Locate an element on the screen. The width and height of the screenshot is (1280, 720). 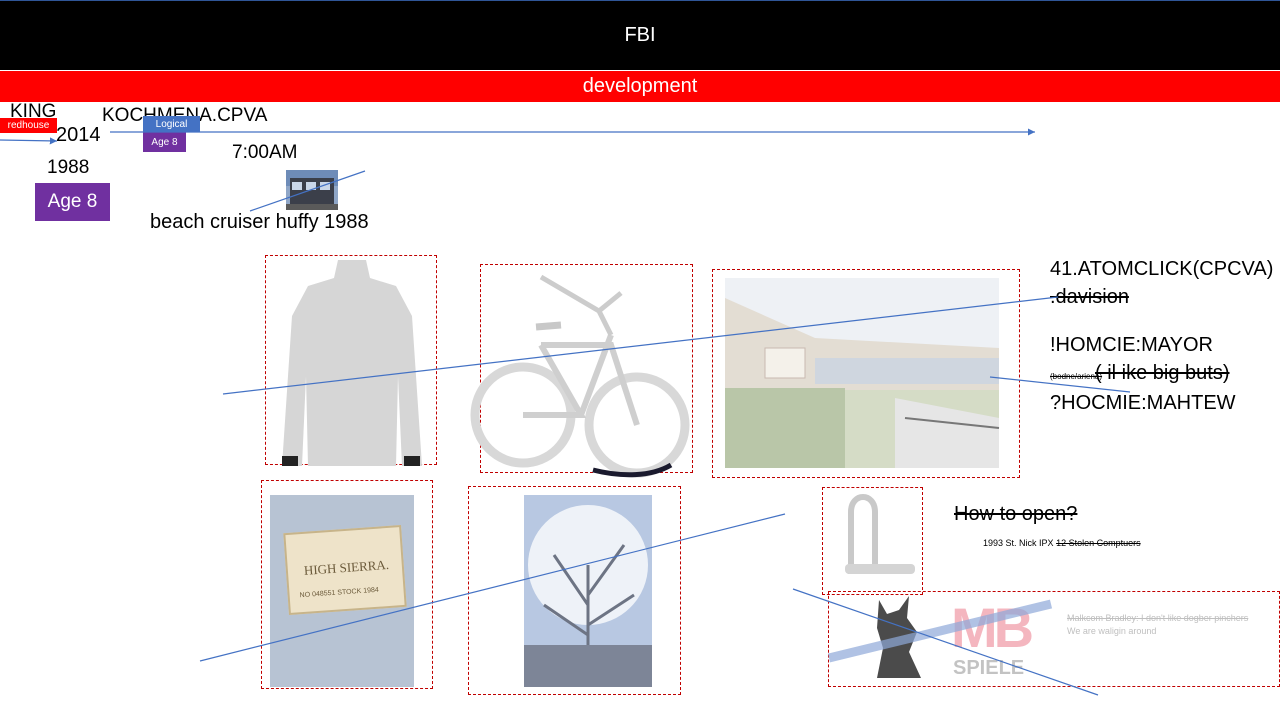
page-title: FBI is located at coordinates (640, 35).